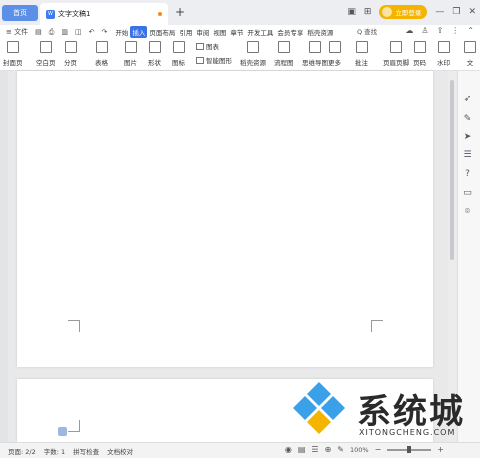  What do you see at coordinates (284, 54) in the screenshot?
I see `ribbon-button-10: 流程图` at bounding box center [284, 54].